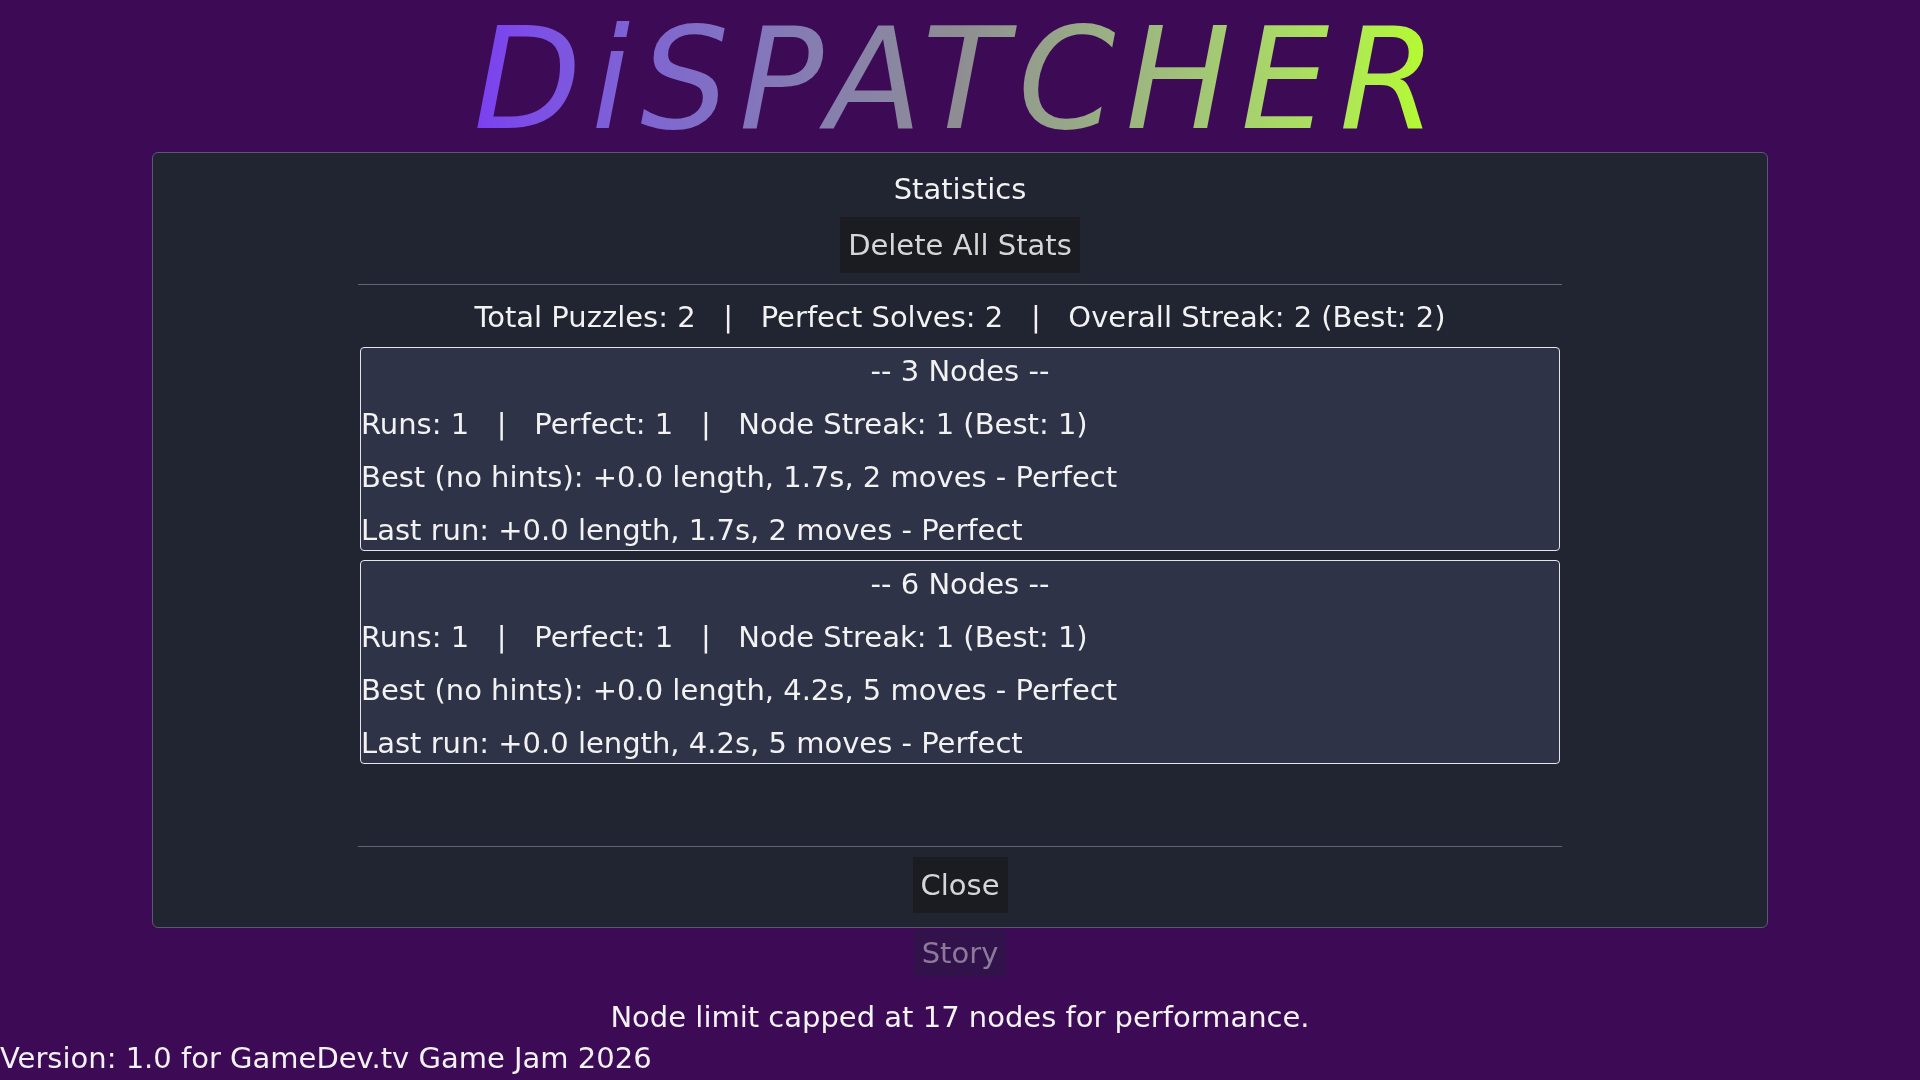  Describe the element at coordinates (960, 189) in the screenshot. I see `dialog-title: Statistics` at that location.